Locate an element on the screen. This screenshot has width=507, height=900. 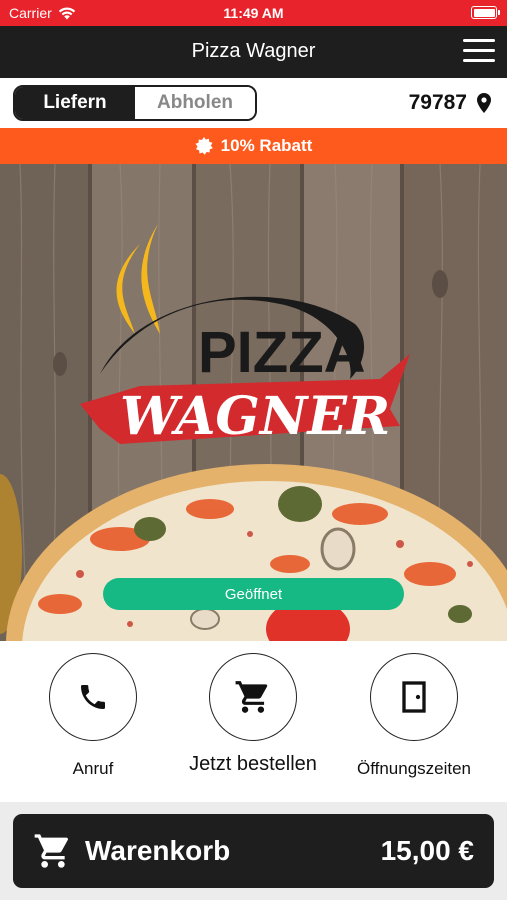
logo-pizza-text: PIZZA is located at coordinates (282, 352).